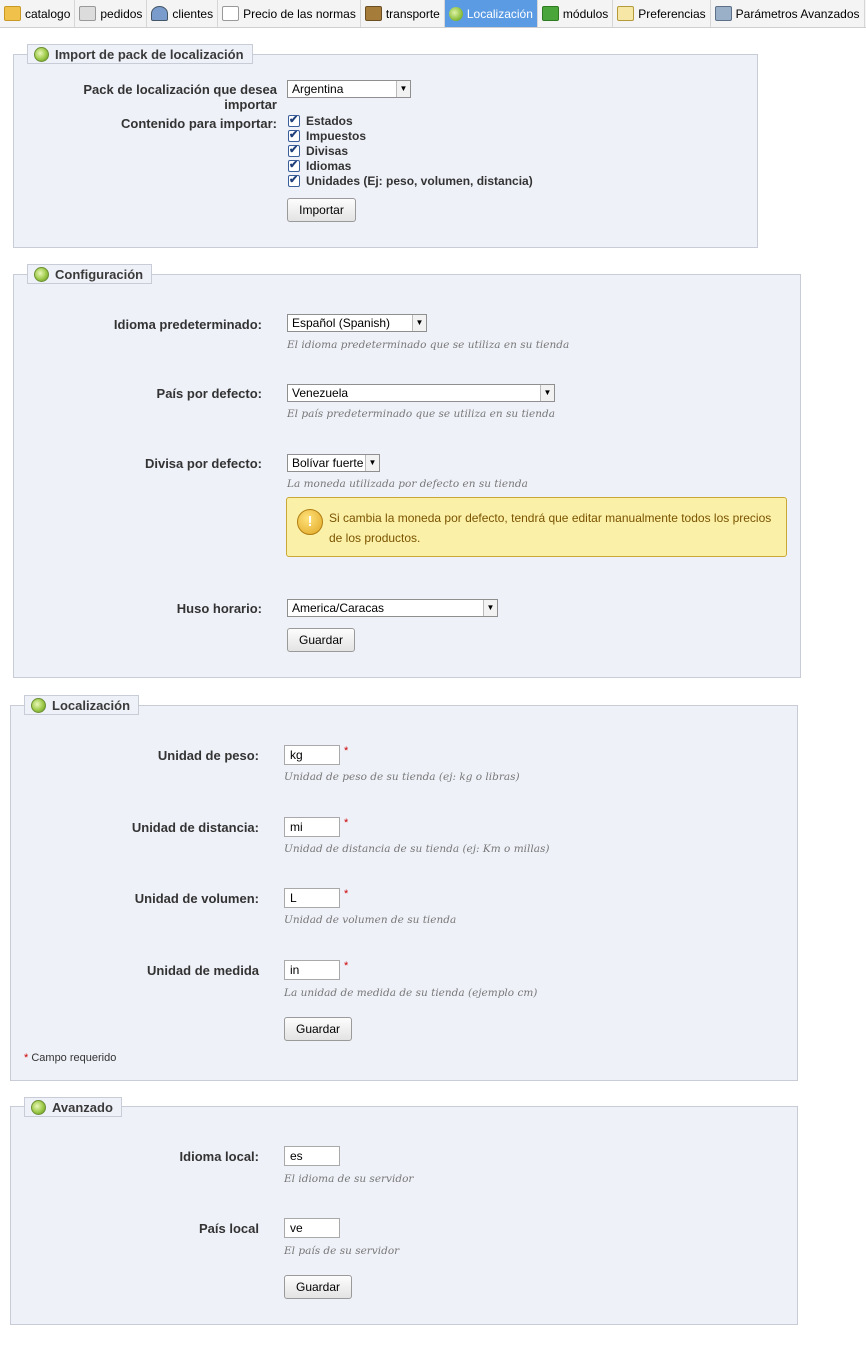 The width and height of the screenshot is (866, 1350). Describe the element at coordinates (312, 970) in the screenshot. I see `dimension-unit-input: in` at that location.